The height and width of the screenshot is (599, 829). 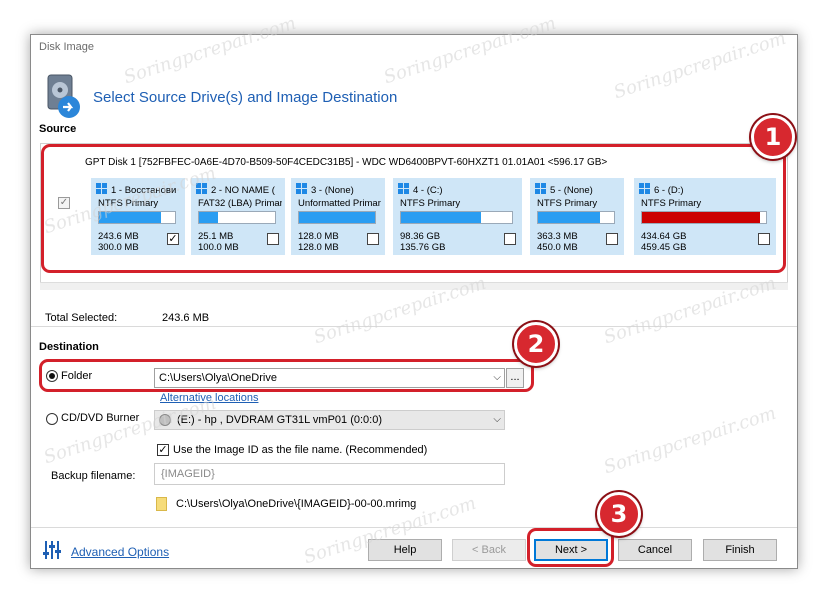 What do you see at coordinates (279, 420) in the screenshot?
I see `cd-drive-value: (E:) - hp , DVDRAM GT31L vmP01 (0:0:0)` at bounding box center [279, 420].